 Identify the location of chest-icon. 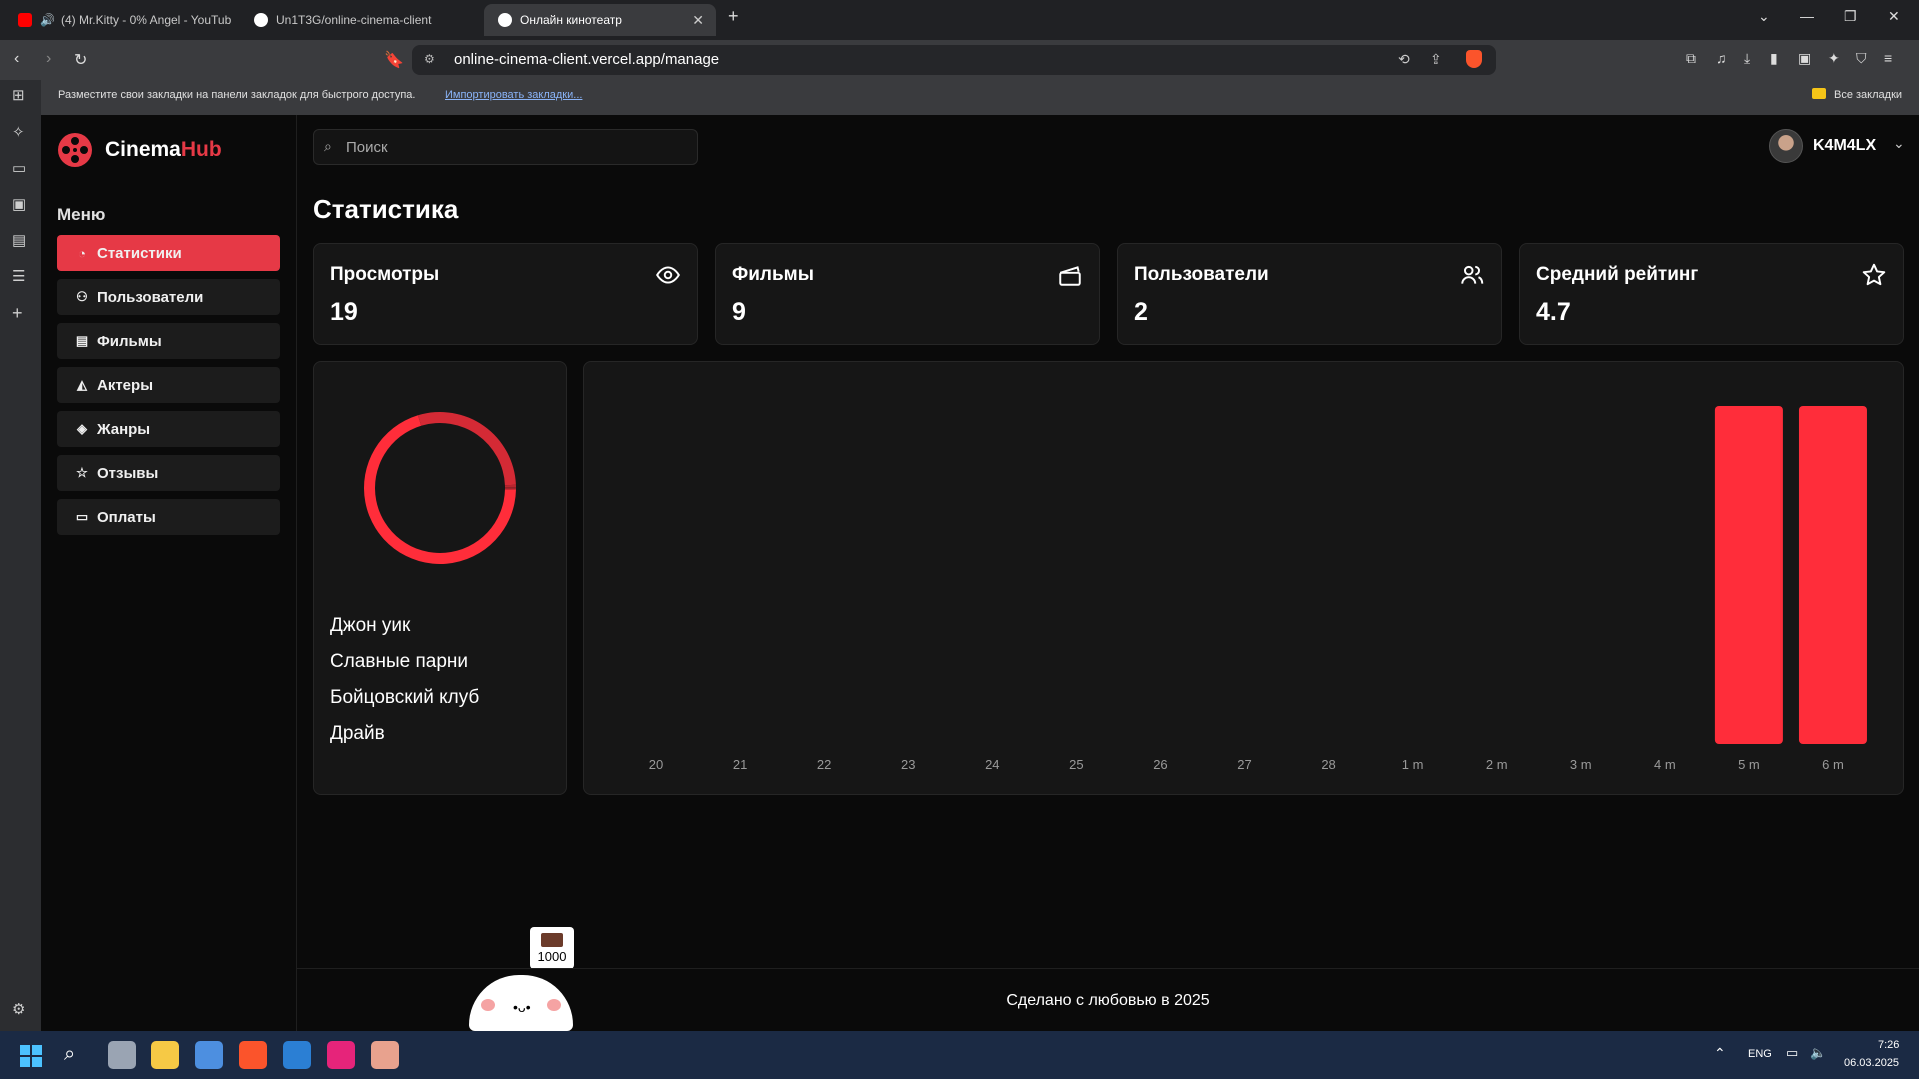
(552, 940).